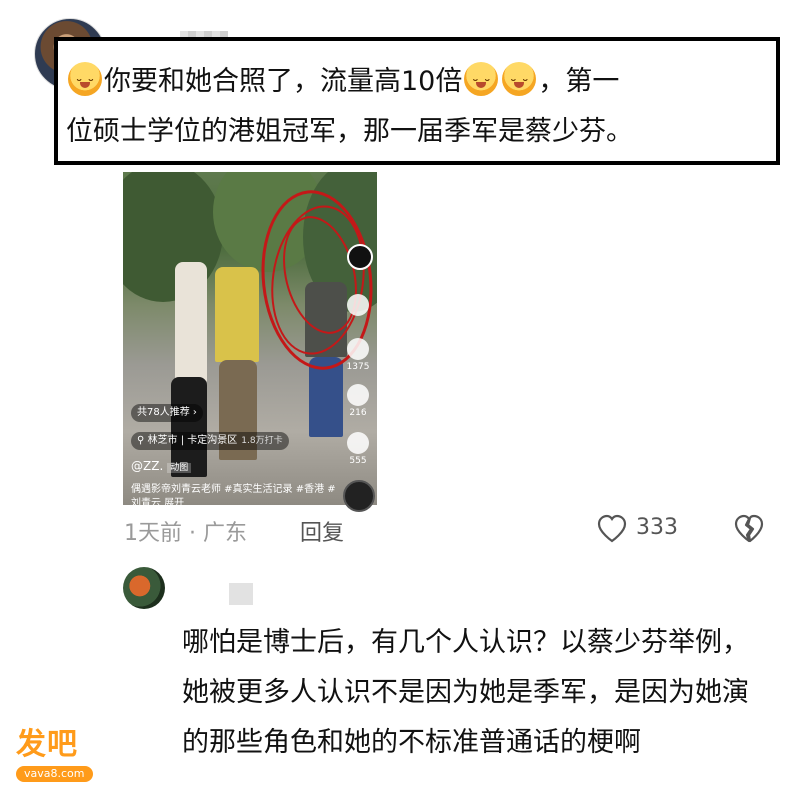  Describe the element at coordinates (322, 531) in the screenshot. I see `reply-button: 回复` at that location.